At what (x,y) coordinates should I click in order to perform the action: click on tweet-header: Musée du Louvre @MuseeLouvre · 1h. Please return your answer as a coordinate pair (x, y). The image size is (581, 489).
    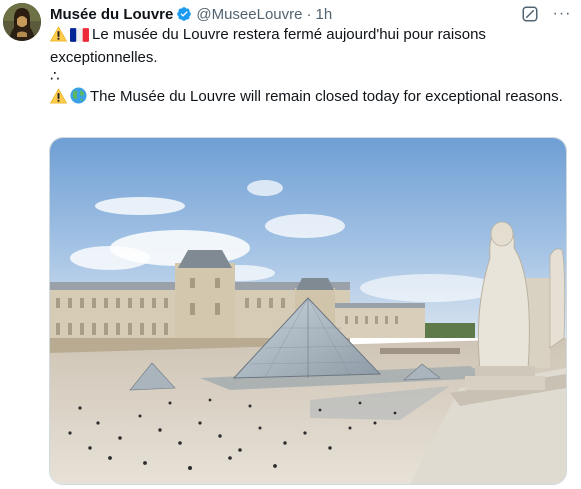
    Looking at the image, I should click on (295, 14).